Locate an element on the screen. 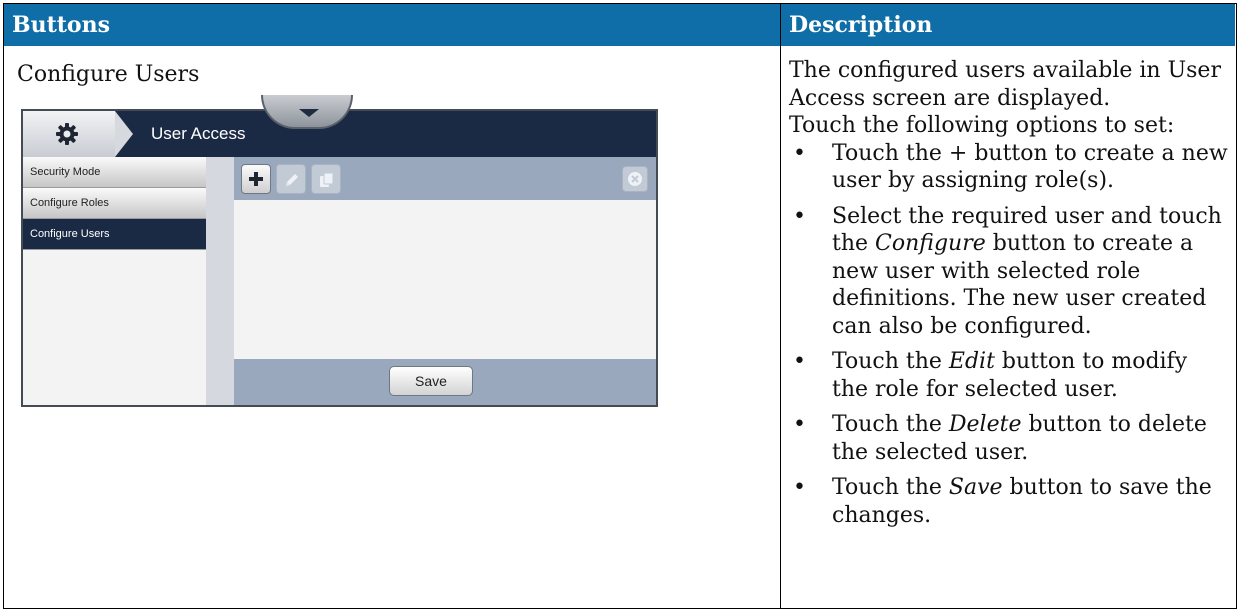 This screenshot has width=1241, height=612. copy-icon is located at coordinates (327, 179).